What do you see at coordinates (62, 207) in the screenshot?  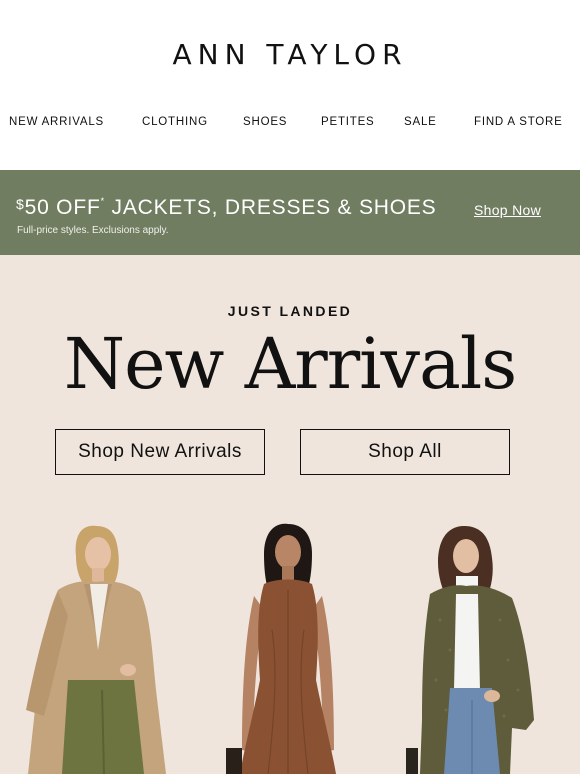 I see `promo-amount: 50 OFF` at bounding box center [62, 207].